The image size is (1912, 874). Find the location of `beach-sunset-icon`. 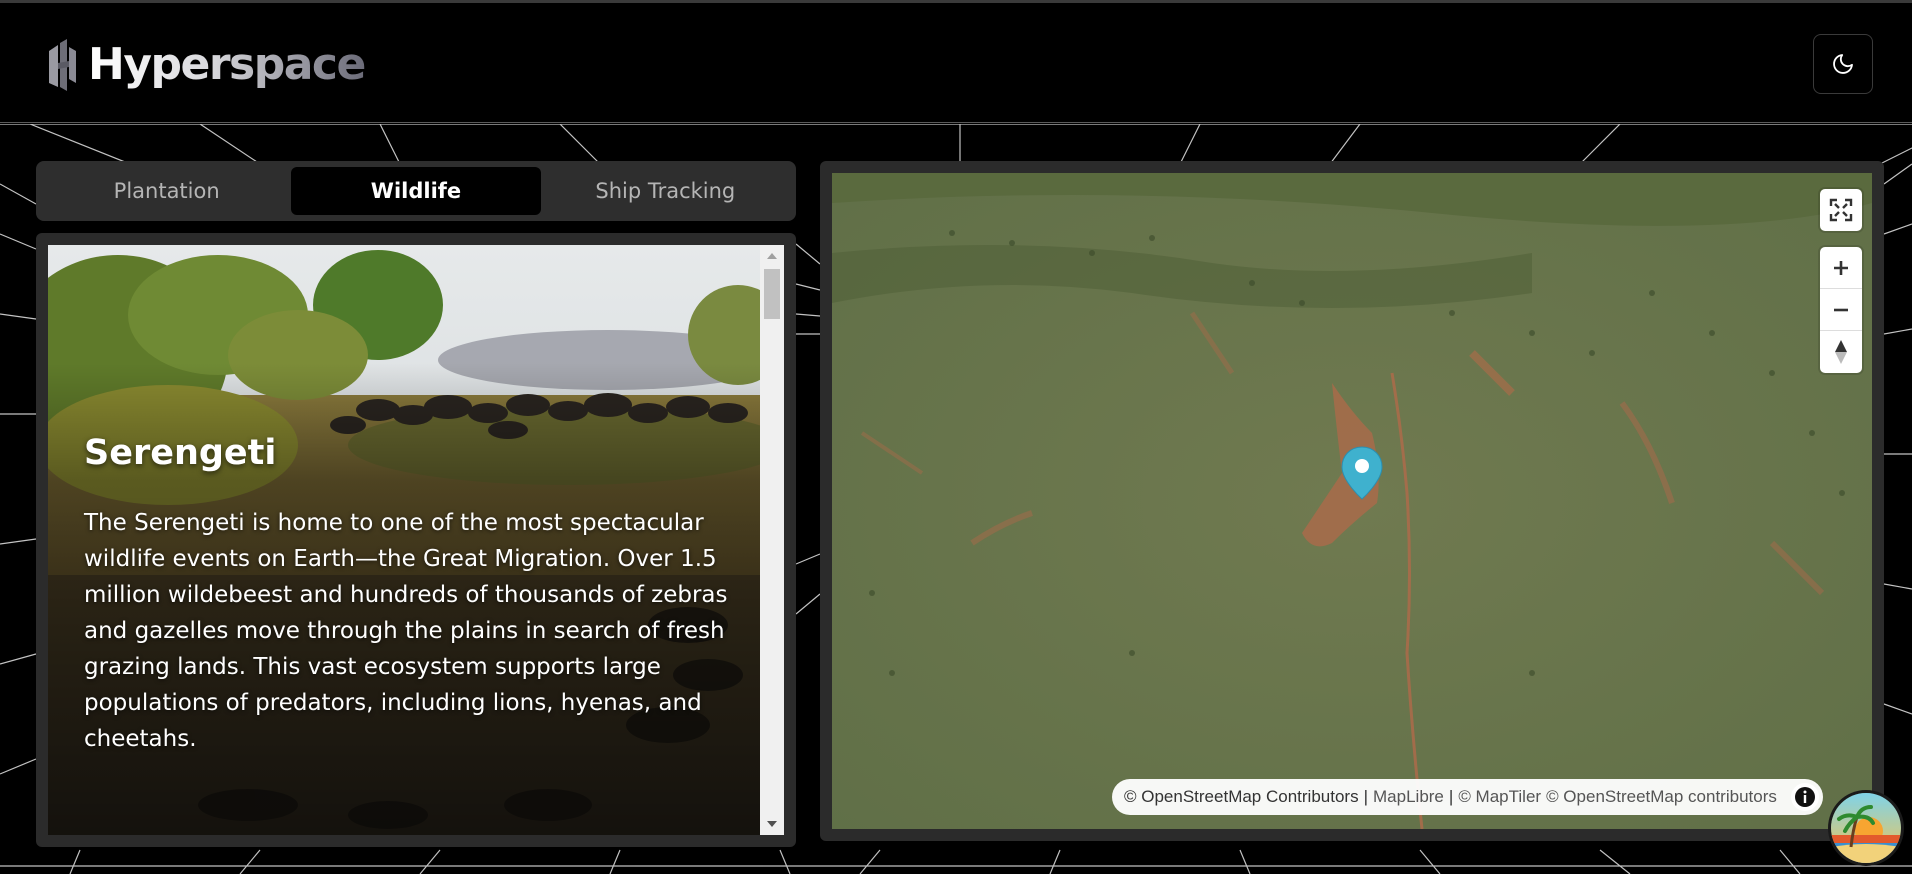

beach-sunset-icon is located at coordinates (1866, 828).